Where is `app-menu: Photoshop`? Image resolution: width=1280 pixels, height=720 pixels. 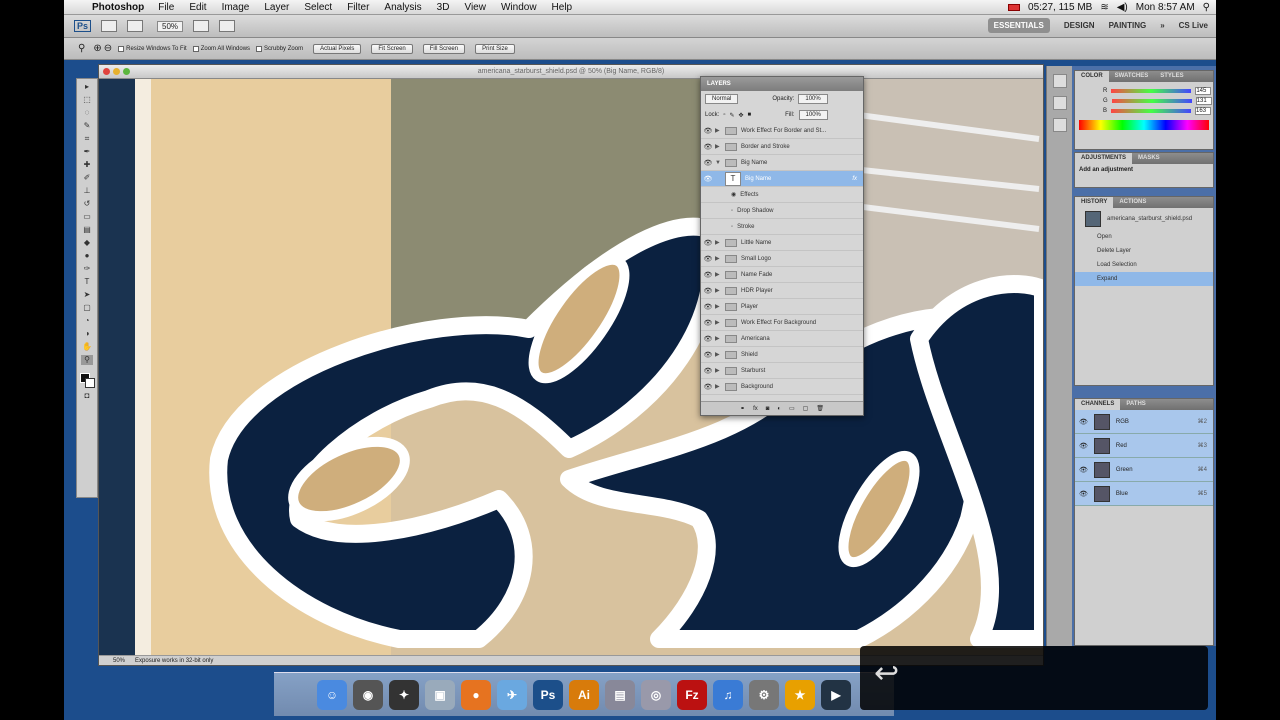
app-menu: Photoshop is located at coordinates (118, 7).